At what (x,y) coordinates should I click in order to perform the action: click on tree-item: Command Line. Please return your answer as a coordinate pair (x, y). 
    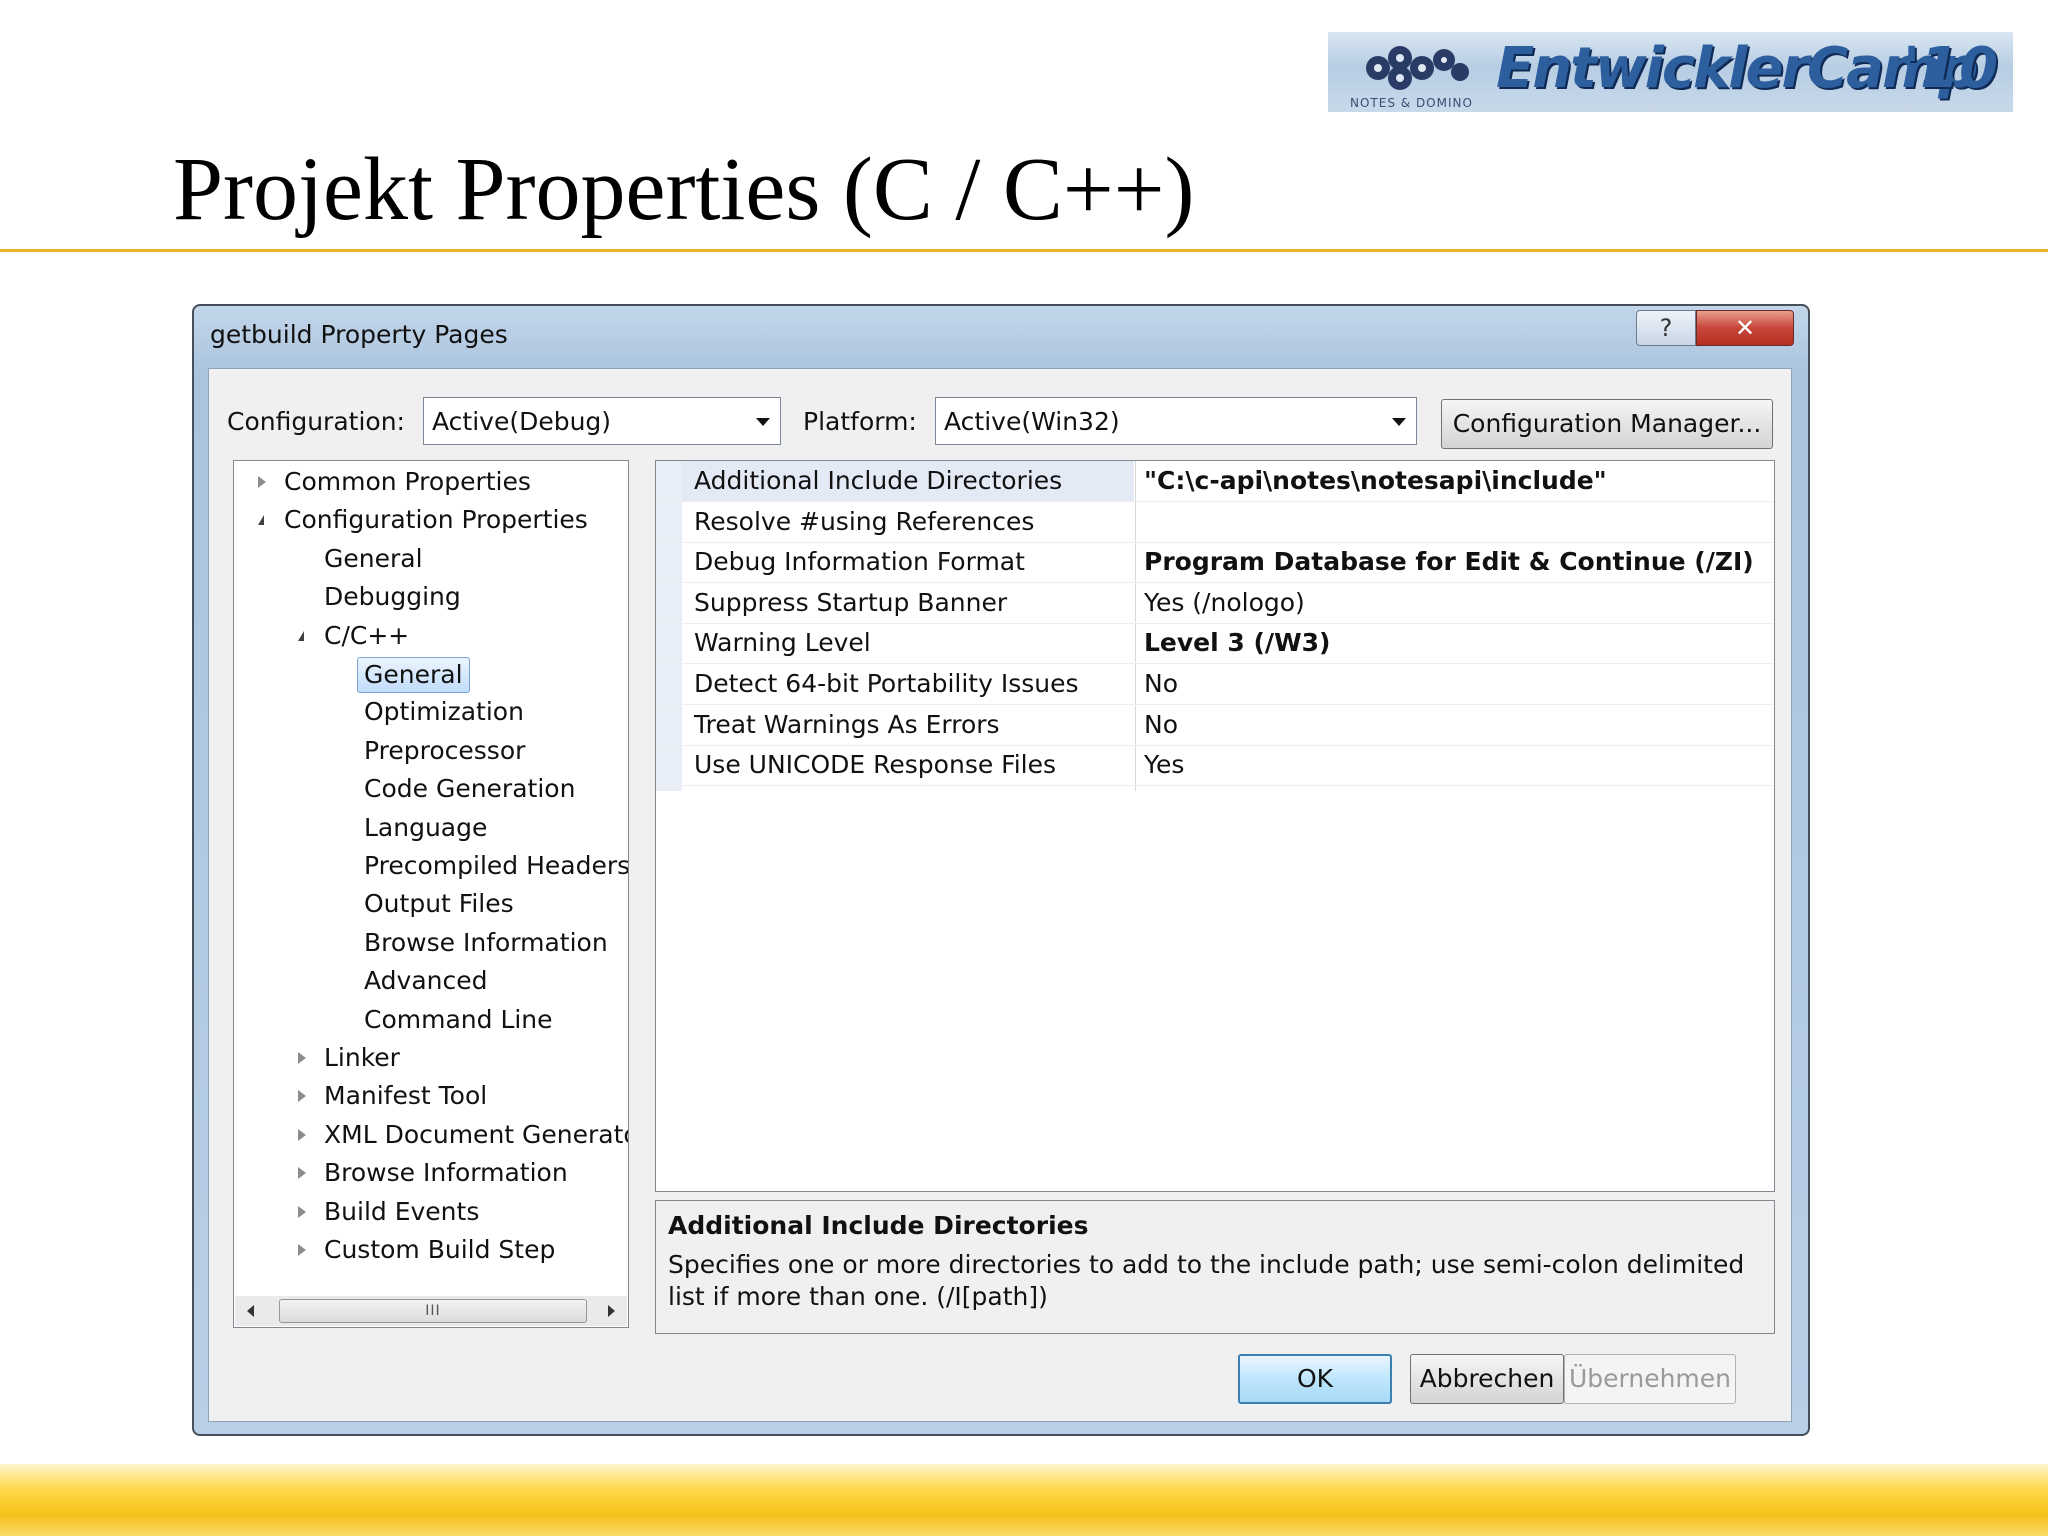
    Looking at the image, I should click on (431, 1020).